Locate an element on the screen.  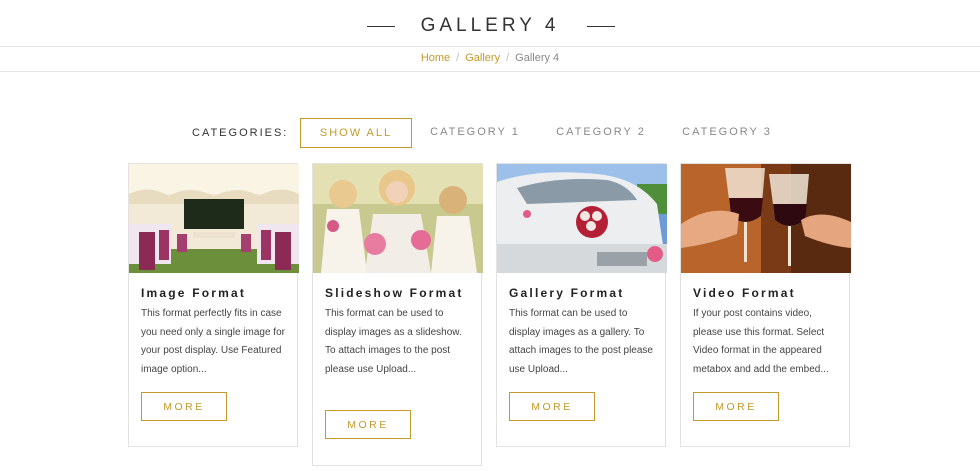
page-header: GALLERY 4 is located at coordinates (490, 23).